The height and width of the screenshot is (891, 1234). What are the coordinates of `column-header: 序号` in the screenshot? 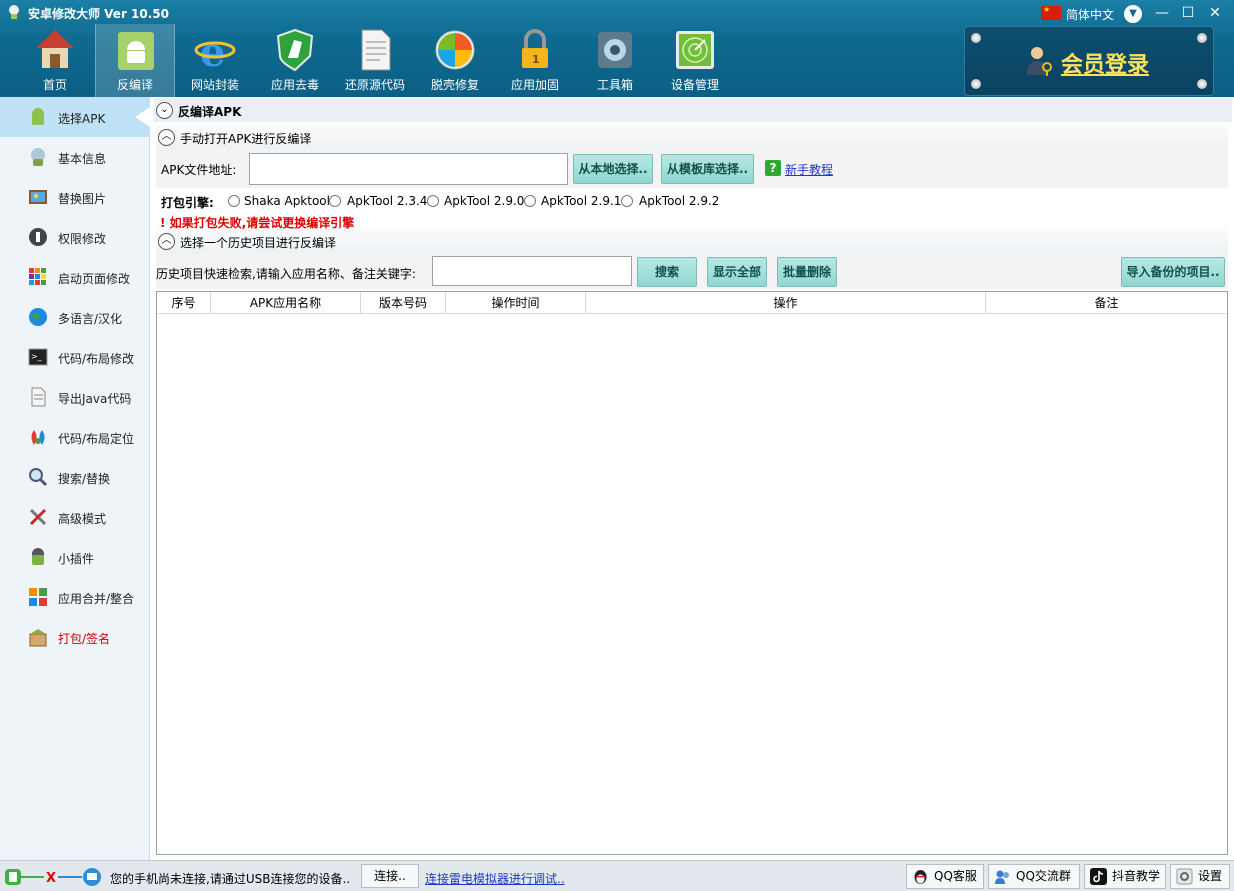 It's located at (184, 303).